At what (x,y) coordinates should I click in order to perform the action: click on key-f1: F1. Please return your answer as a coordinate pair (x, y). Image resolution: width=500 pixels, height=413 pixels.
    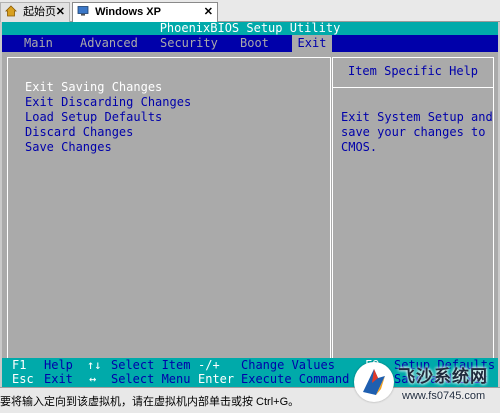
    Looking at the image, I should click on (19, 365).